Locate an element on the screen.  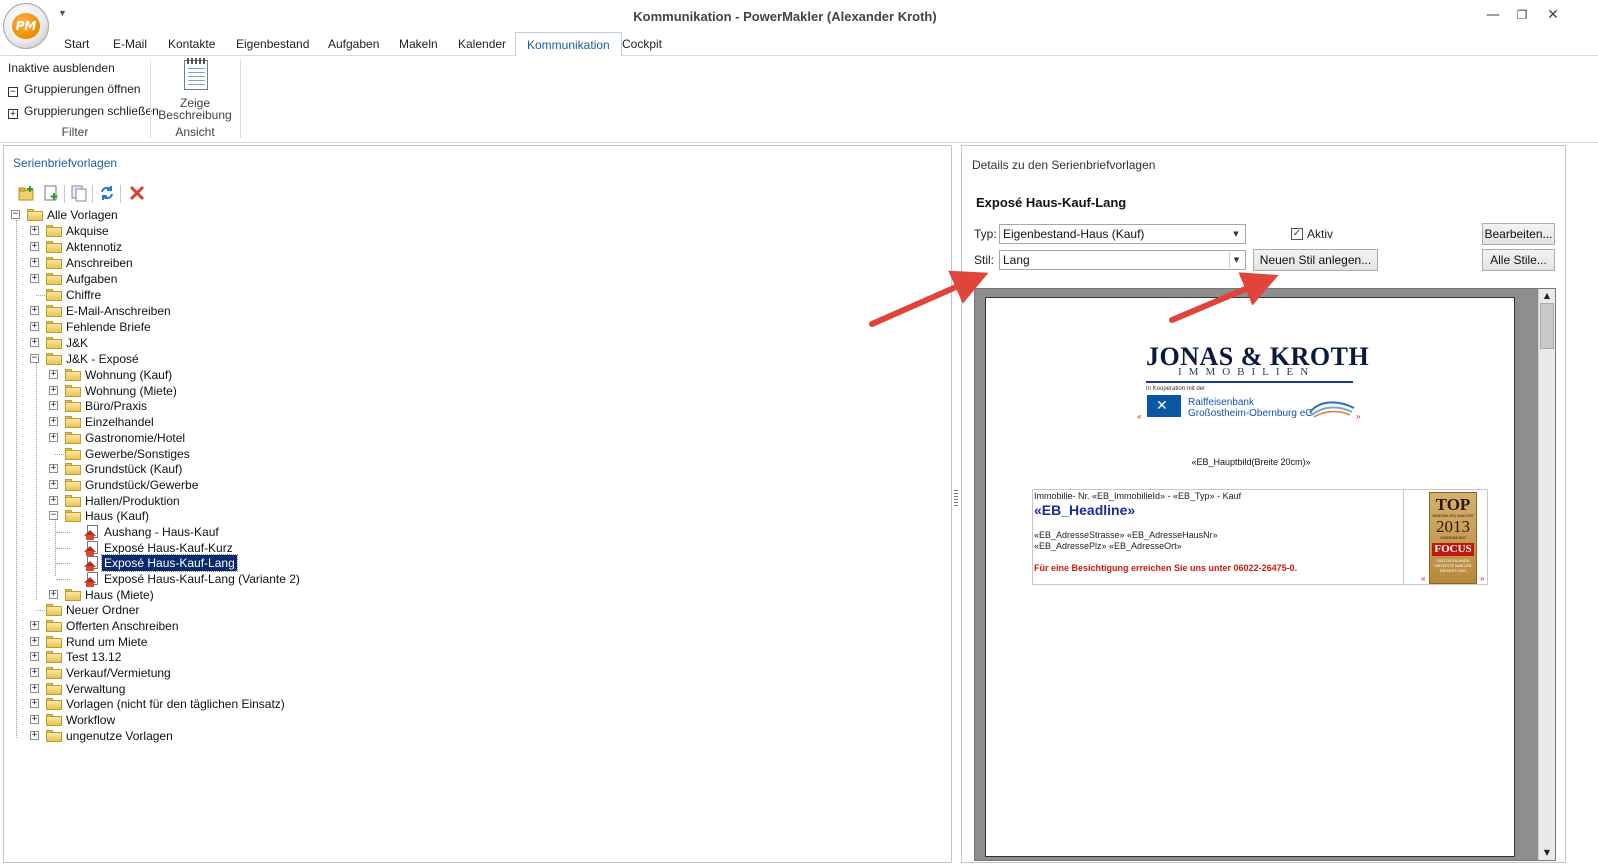
preview-scrollbar: ▲ ▼ is located at coordinates (1546, 574).